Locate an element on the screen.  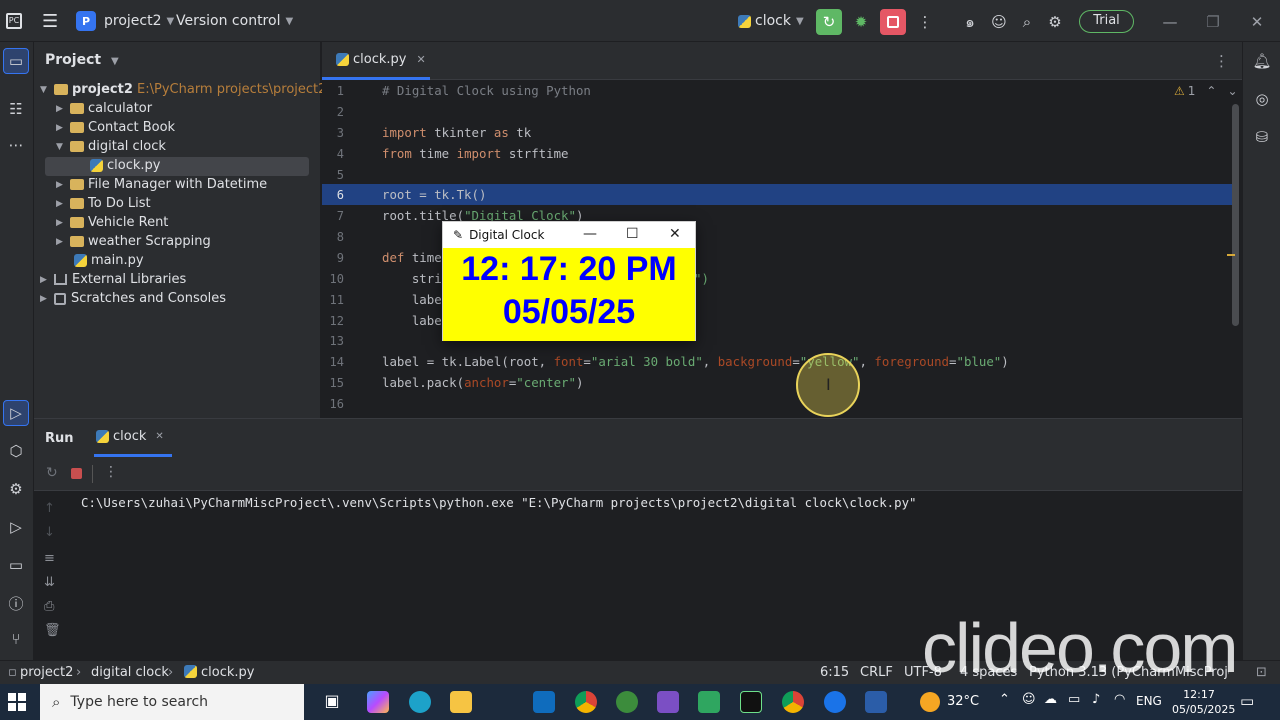
python-feather-icon is located at coordinates (876, 702).